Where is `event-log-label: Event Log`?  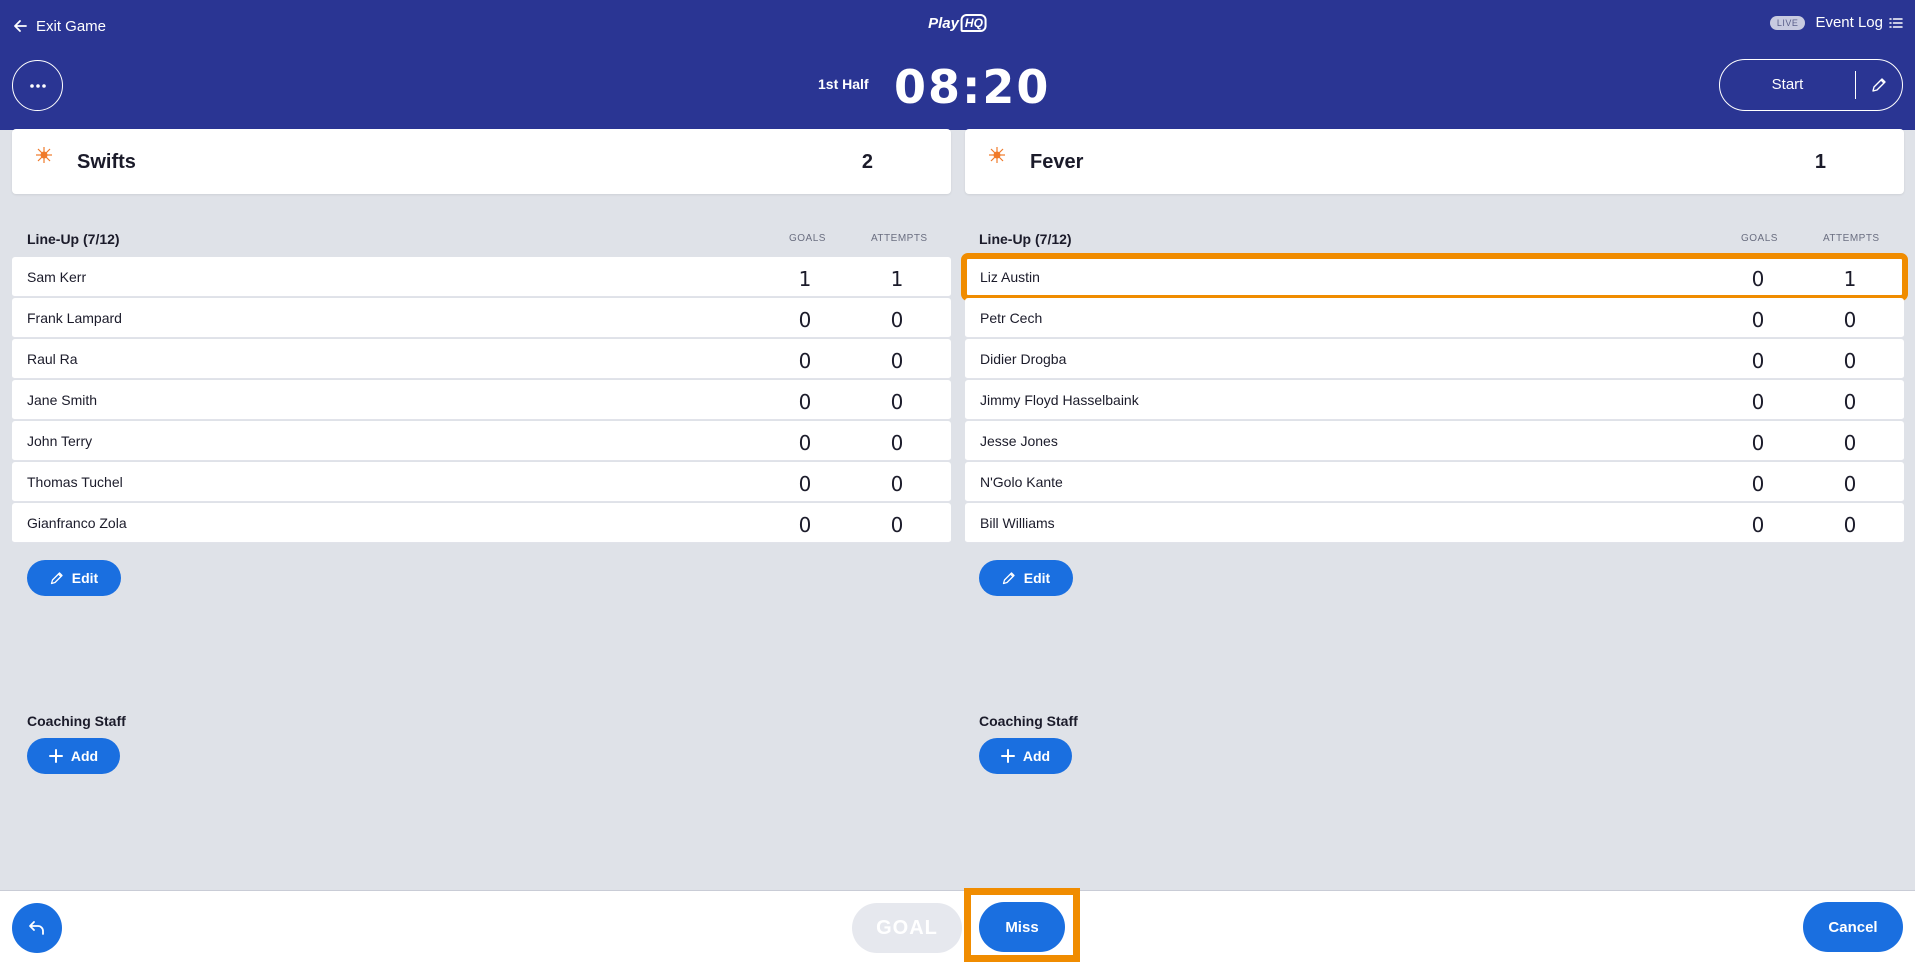
event-log-label: Event Log is located at coordinates (1849, 22).